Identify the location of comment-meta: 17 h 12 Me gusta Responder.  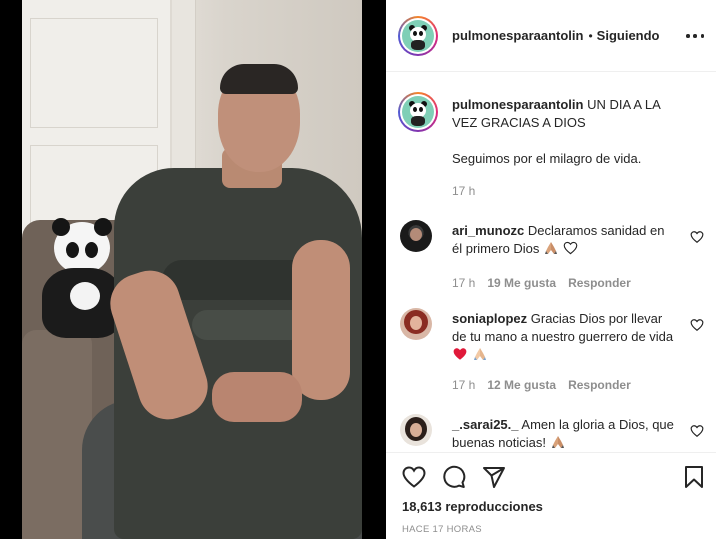
(541, 385).